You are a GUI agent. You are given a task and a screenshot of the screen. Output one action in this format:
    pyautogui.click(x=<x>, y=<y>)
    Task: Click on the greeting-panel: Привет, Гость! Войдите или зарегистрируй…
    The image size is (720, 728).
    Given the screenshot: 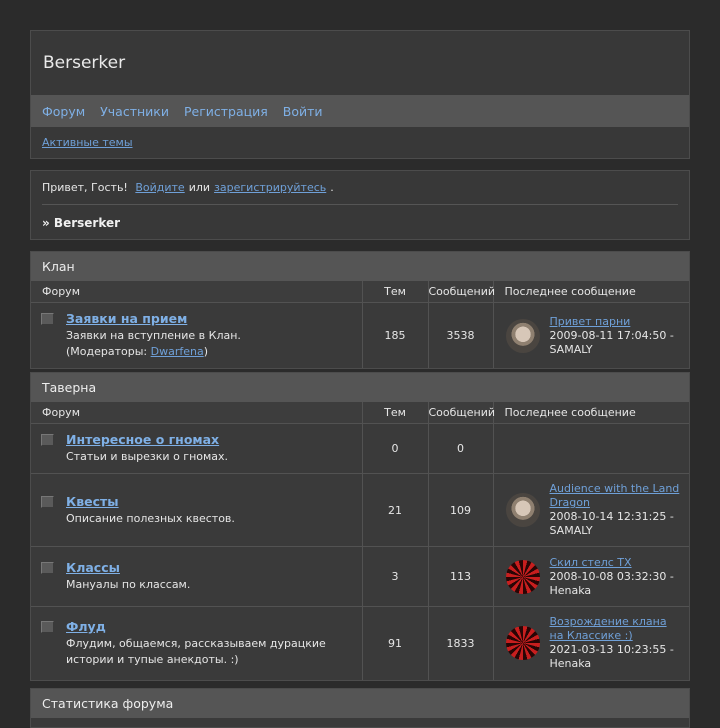 What is the action you would take?
    pyautogui.click(x=360, y=205)
    